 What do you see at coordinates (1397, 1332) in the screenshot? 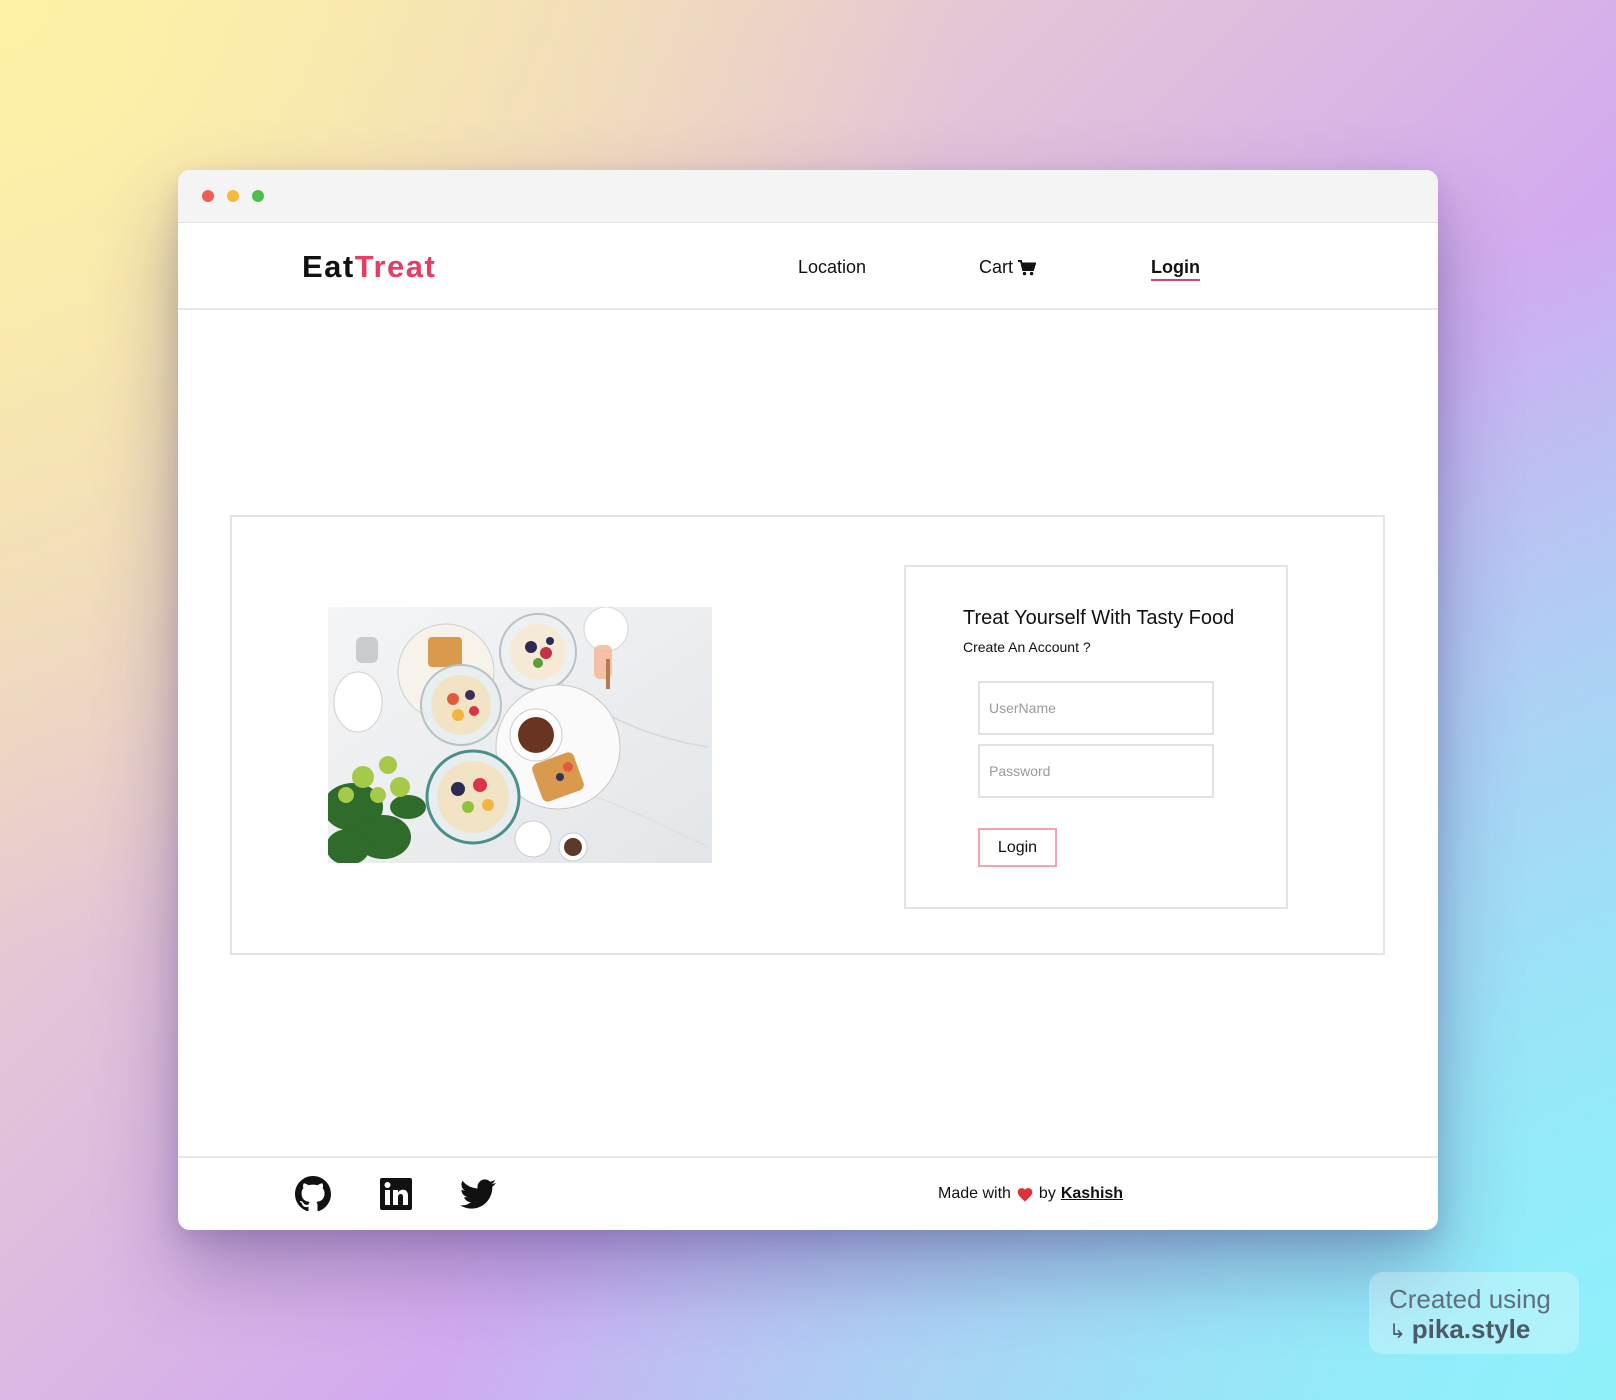
I see `return-arrow-icon: ↳` at bounding box center [1397, 1332].